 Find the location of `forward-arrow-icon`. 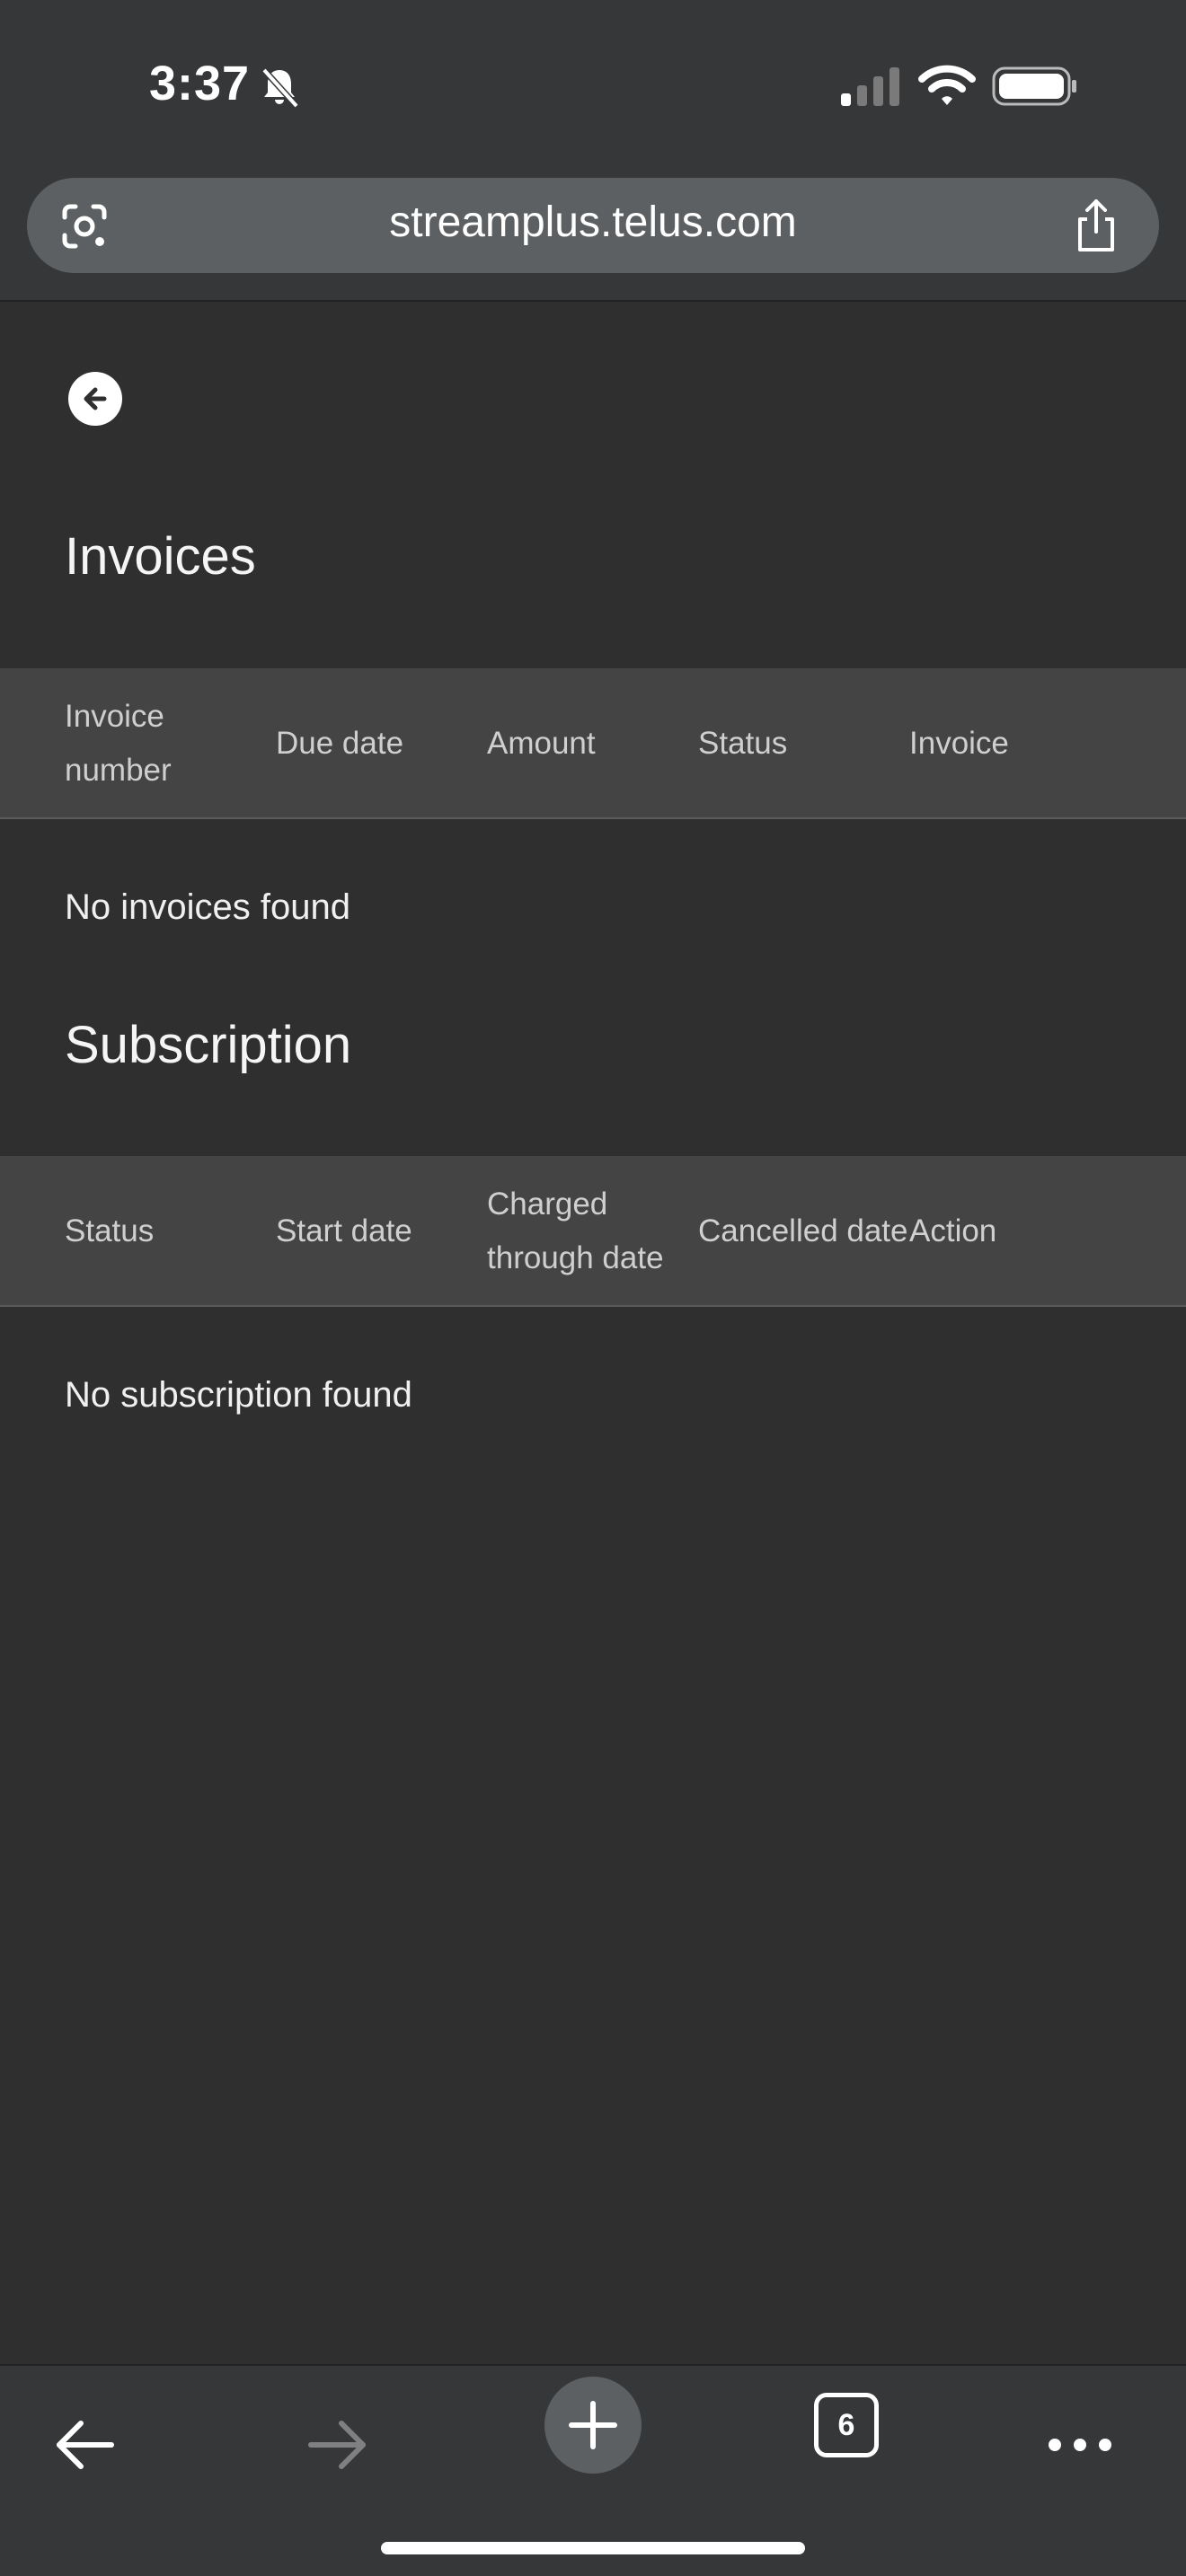

forward-arrow-icon is located at coordinates (338, 2445).